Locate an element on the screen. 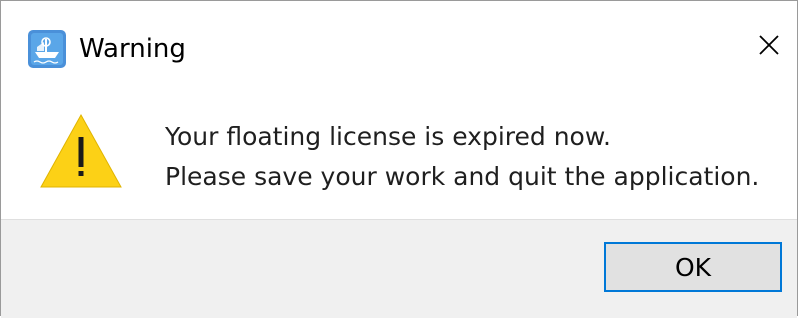 The width and height of the screenshot is (800, 318). app-logo-icon is located at coordinates (47, 49).